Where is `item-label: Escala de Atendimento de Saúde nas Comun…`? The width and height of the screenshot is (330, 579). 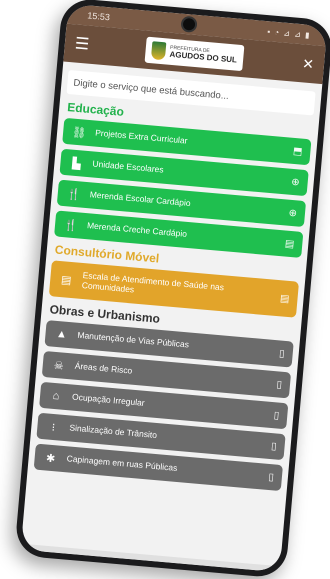
item-label: Escala de Atendimento de Saúde nas Comun… is located at coordinates (153, 282).